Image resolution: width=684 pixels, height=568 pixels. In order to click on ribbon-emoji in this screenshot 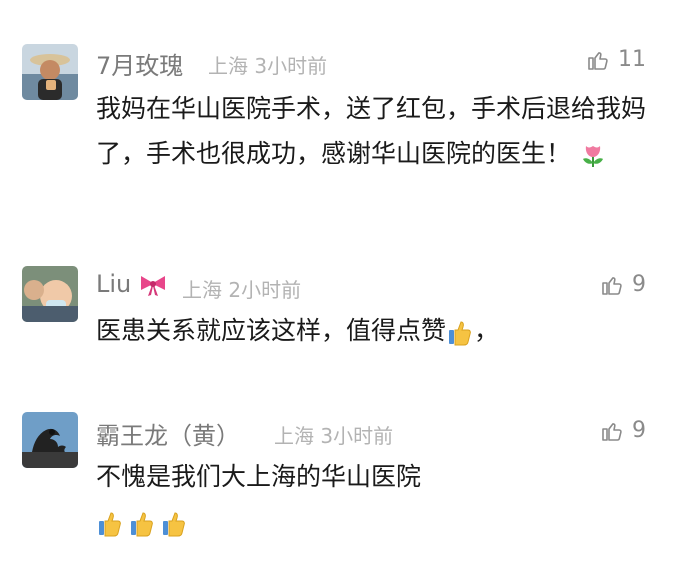, I will do `click(152, 286)`.